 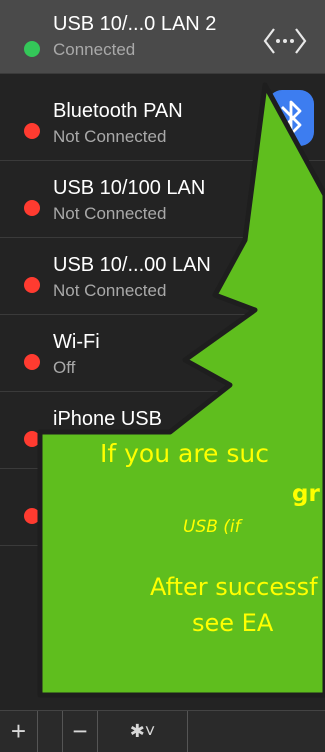 What do you see at coordinates (285, 41) in the screenshot?
I see `ethernet-arrows-icon` at bounding box center [285, 41].